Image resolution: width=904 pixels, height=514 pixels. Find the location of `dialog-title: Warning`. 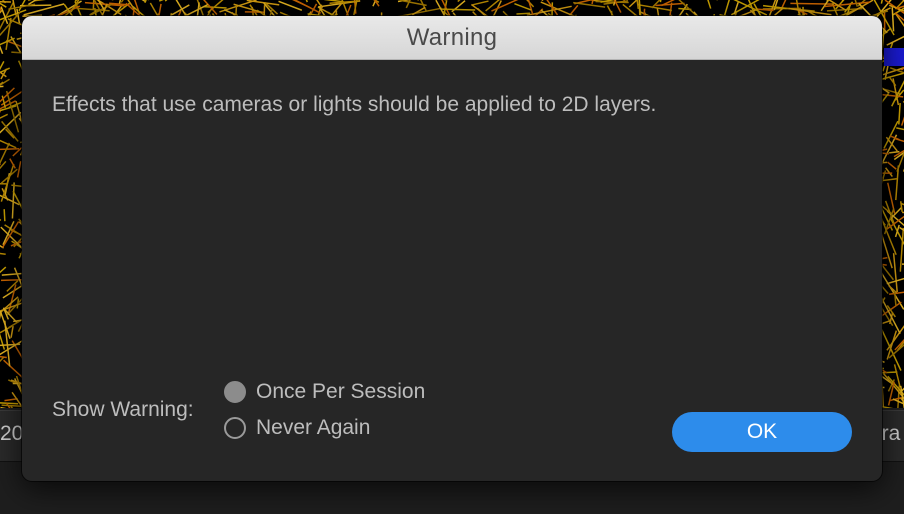

dialog-title: Warning is located at coordinates (452, 37).